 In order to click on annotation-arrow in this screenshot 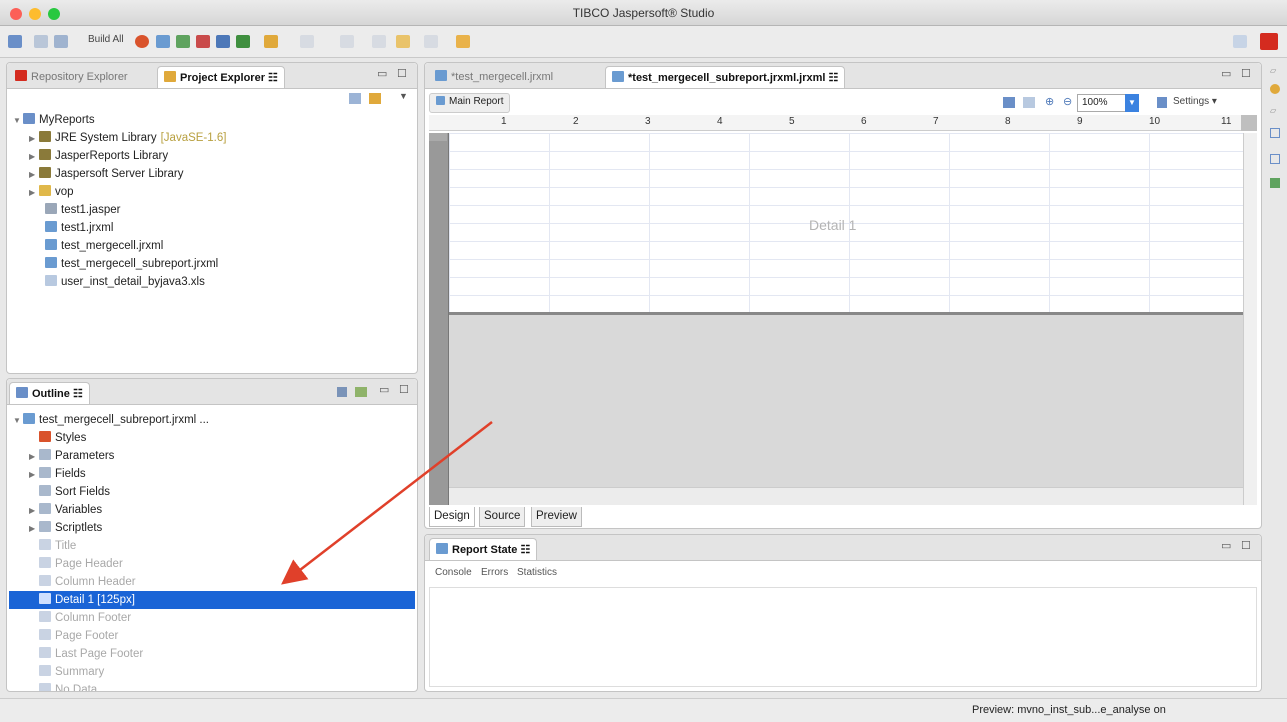, I will do `click(387, 503)`.